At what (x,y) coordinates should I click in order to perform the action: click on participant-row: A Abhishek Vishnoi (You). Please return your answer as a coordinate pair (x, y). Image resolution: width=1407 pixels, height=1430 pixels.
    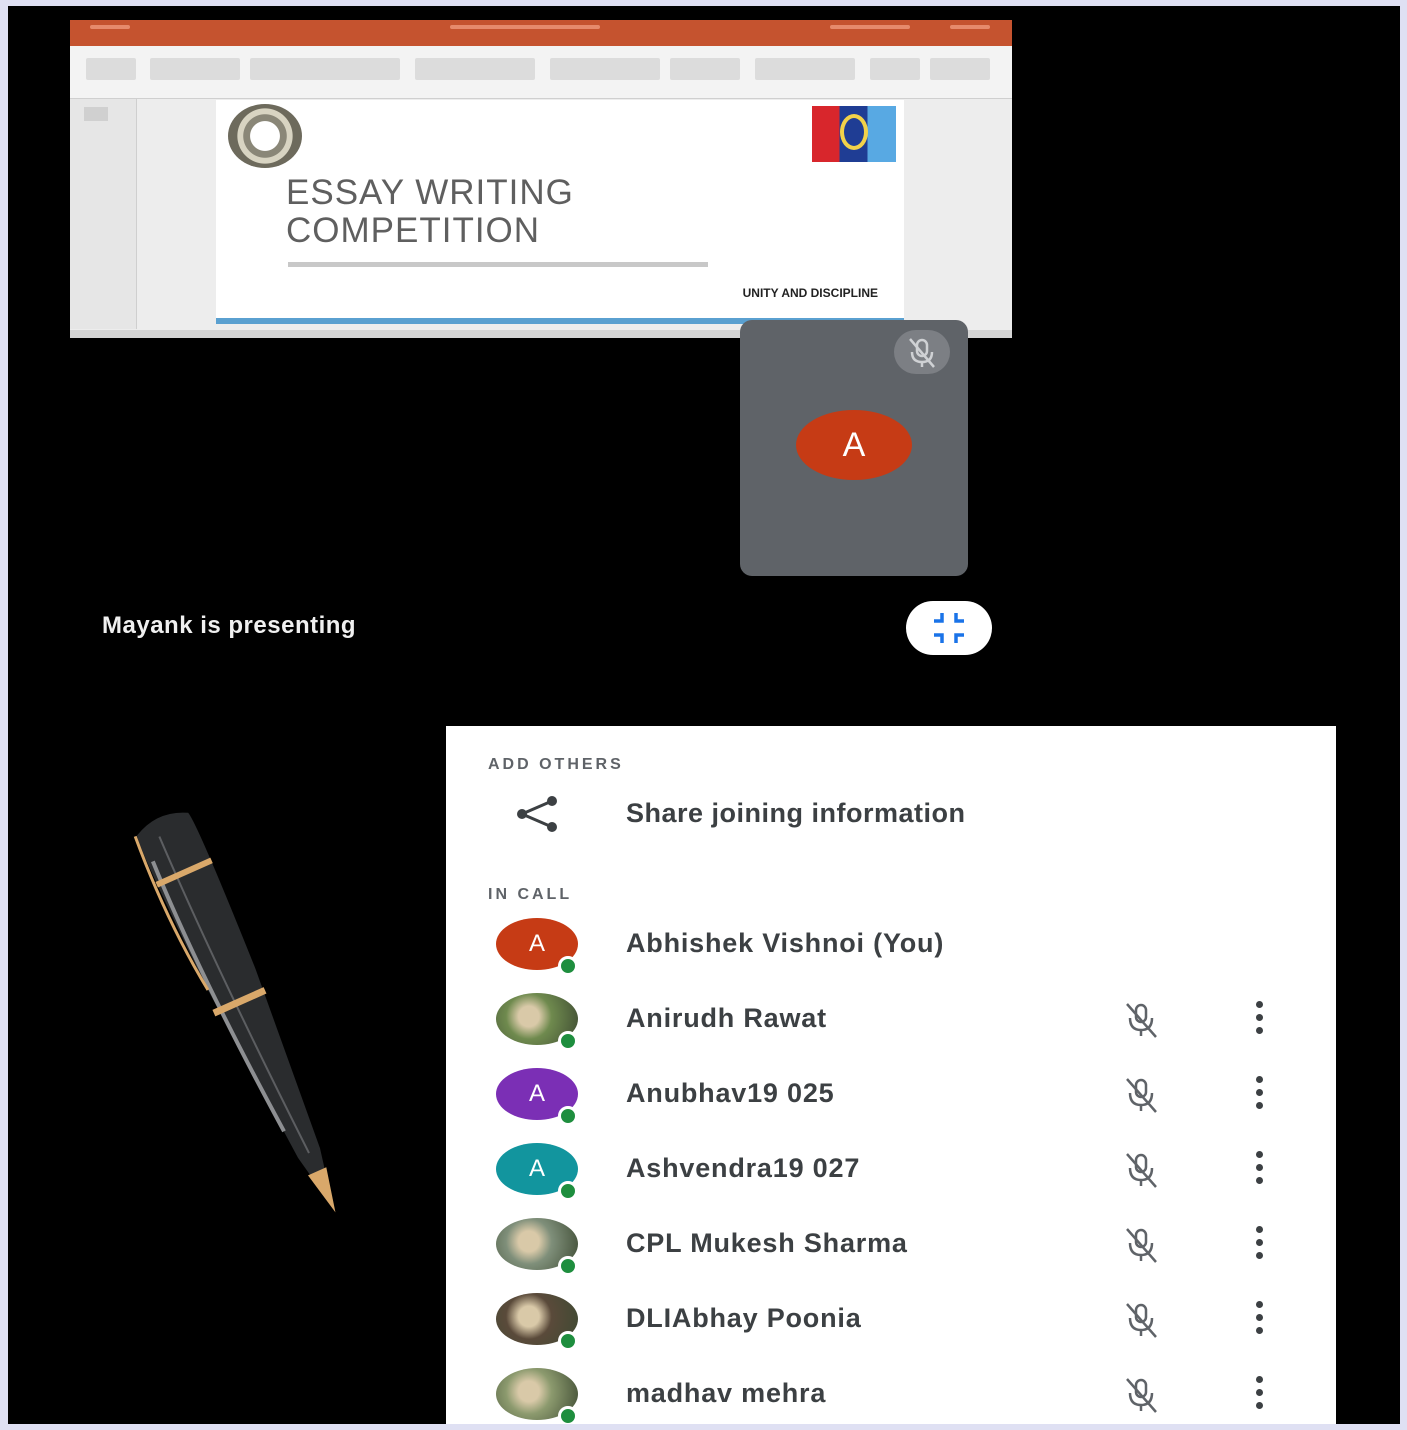
    Looking at the image, I should click on (891, 945).